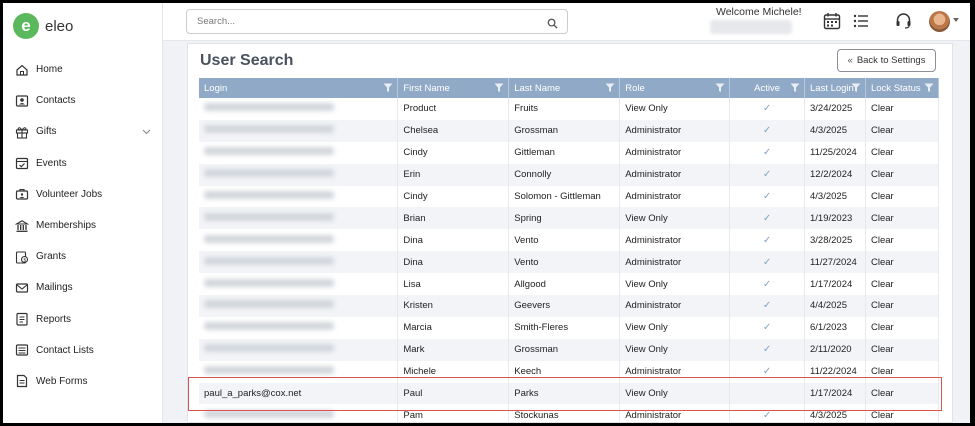  Describe the element at coordinates (299, 393) in the screenshot. I see `cell-login: paul_a_parks@cox.net` at that location.